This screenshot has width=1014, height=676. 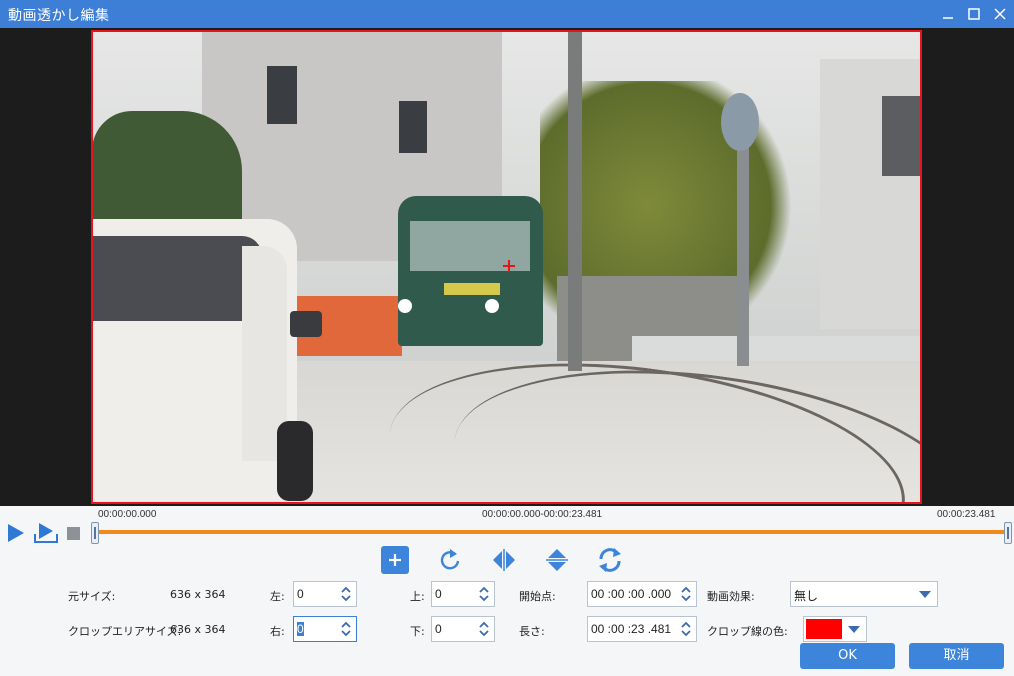 What do you see at coordinates (956, 656) in the screenshot?
I see `cancel-button: 取消` at bounding box center [956, 656].